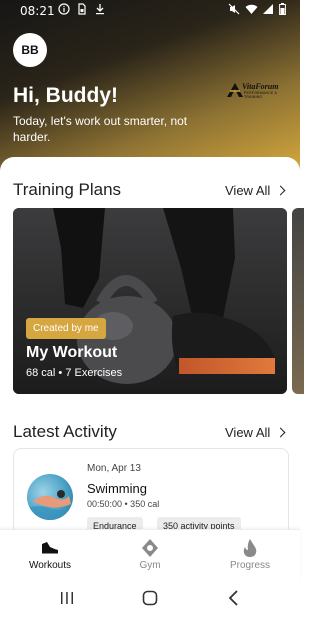 This screenshot has width=320, height=617. Describe the element at coordinates (260, 86) in the screenshot. I see `logo-name: VitaForum` at that location.